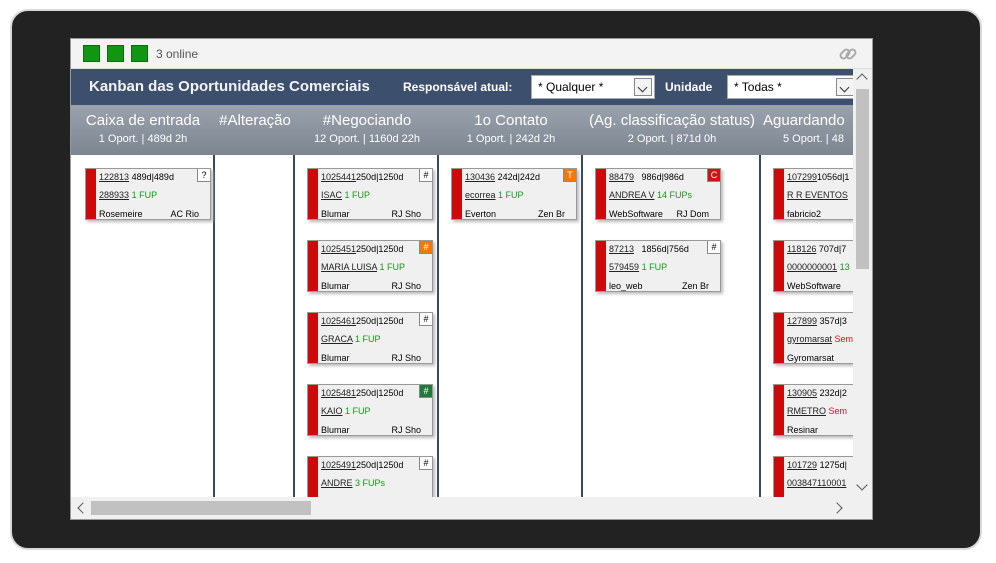 The height and width of the screenshot is (563, 996). Describe the element at coordinates (833, 321) in the screenshot. I see `card-time: 357d|3` at that location.